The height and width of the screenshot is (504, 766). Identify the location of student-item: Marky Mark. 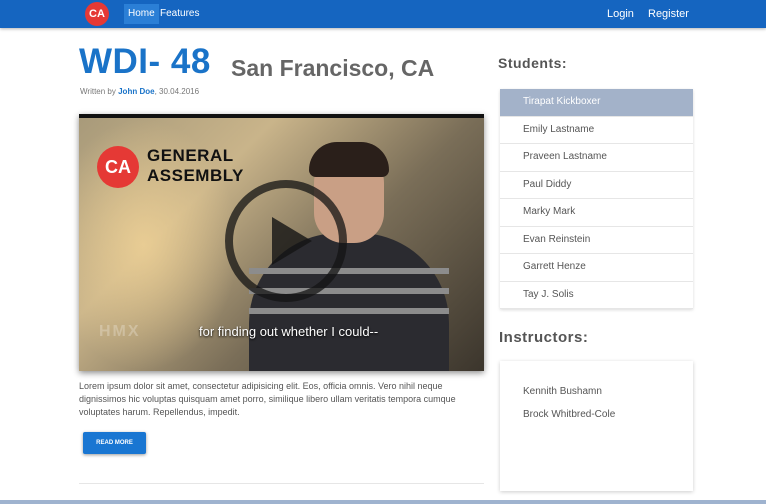
(596, 213).